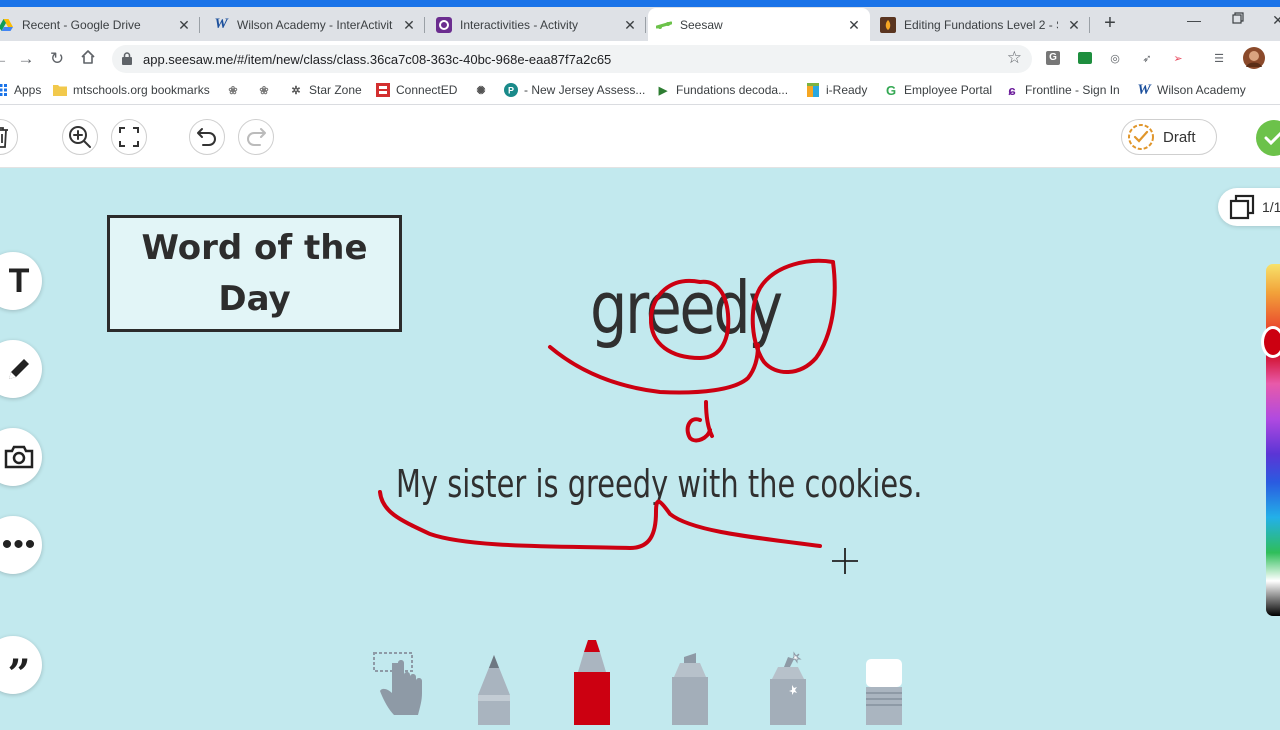 This screenshot has height=730, width=1280. Describe the element at coordinates (4, 90) in the screenshot. I see `apps-grid-icon` at that location.